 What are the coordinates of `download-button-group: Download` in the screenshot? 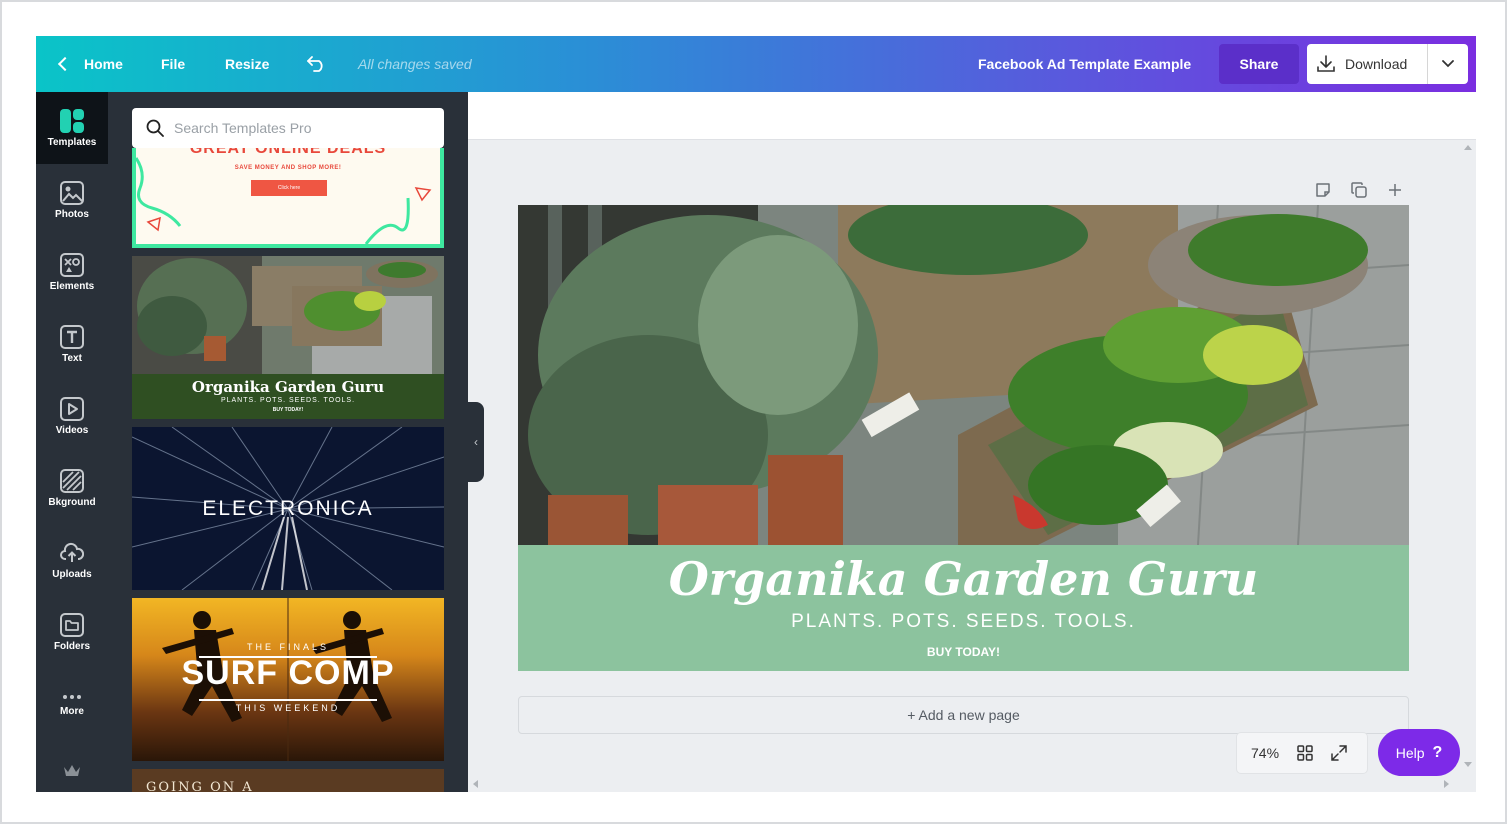 It's located at (1387, 64).